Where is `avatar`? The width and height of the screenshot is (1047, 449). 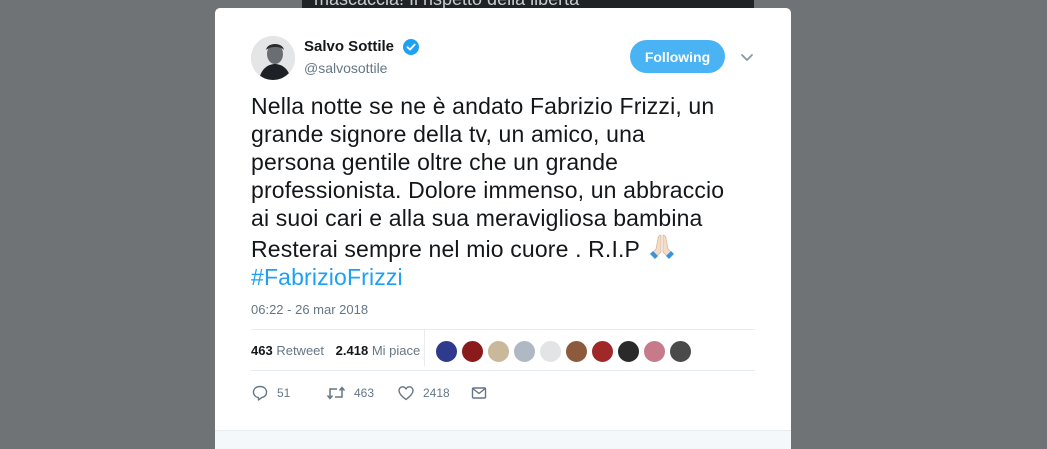
avatar is located at coordinates (273, 58).